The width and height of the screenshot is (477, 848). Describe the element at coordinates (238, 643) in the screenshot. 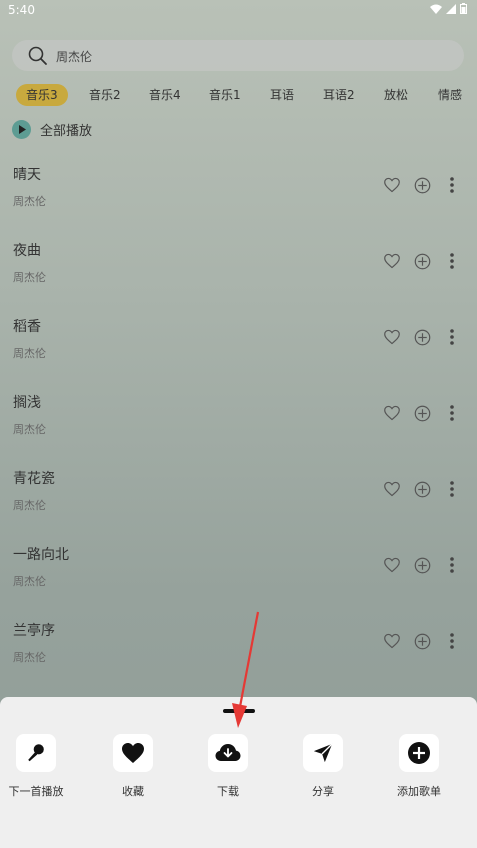

I see `song-row: 兰亭序 周杰伦` at that location.